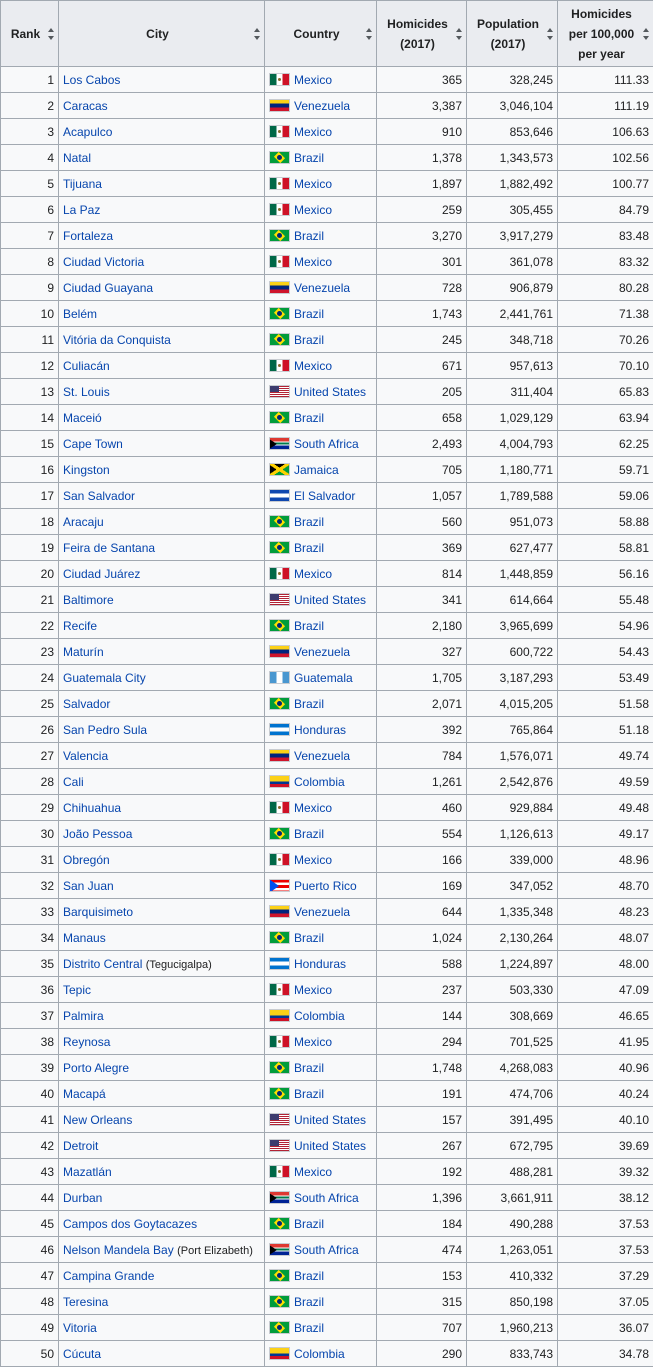 The width and height of the screenshot is (653, 1369). What do you see at coordinates (86, 860) in the screenshot?
I see `city-link: Obregón` at bounding box center [86, 860].